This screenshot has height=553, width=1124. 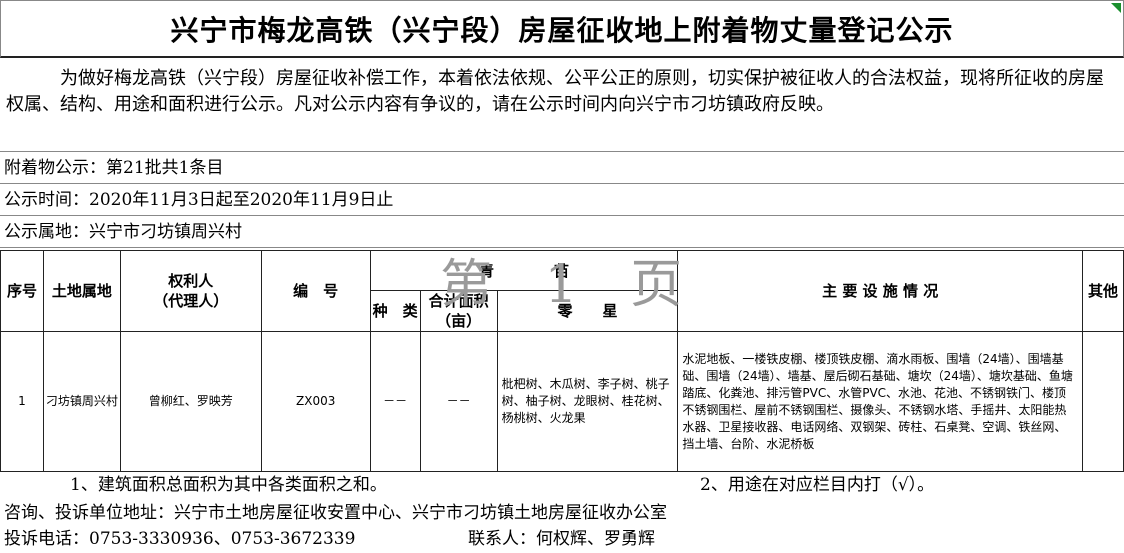 What do you see at coordinates (458, 401) in the screenshot?
I see `cell-area: －－` at bounding box center [458, 401].